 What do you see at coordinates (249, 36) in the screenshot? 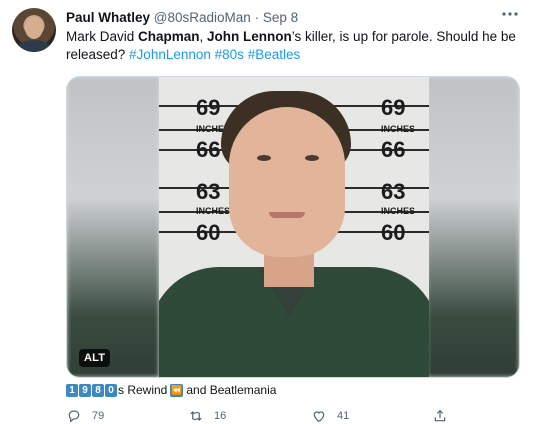
I see `text-bold: John Lennon` at bounding box center [249, 36].